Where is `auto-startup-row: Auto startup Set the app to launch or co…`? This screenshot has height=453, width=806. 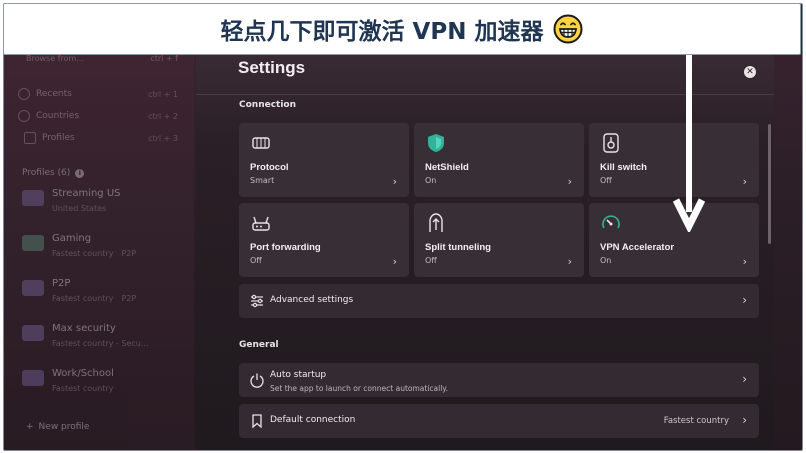 auto-startup-row: Auto startup Set the app to launch or co… is located at coordinates (499, 380).